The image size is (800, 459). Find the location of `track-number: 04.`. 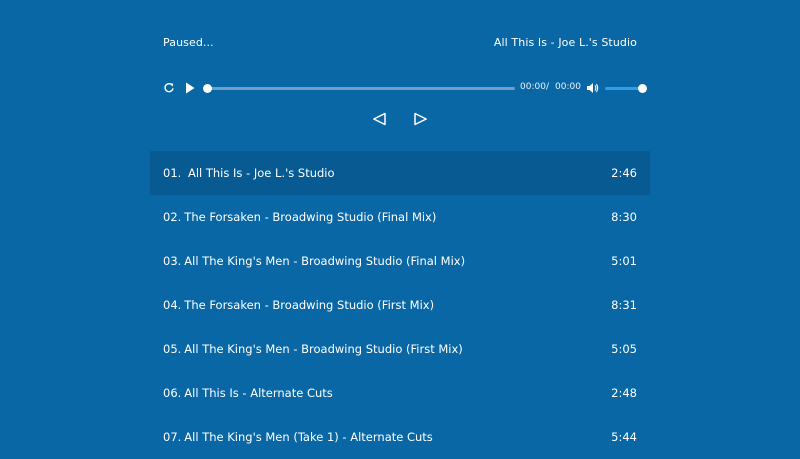

track-number: 04. is located at coordinates (172, 305).